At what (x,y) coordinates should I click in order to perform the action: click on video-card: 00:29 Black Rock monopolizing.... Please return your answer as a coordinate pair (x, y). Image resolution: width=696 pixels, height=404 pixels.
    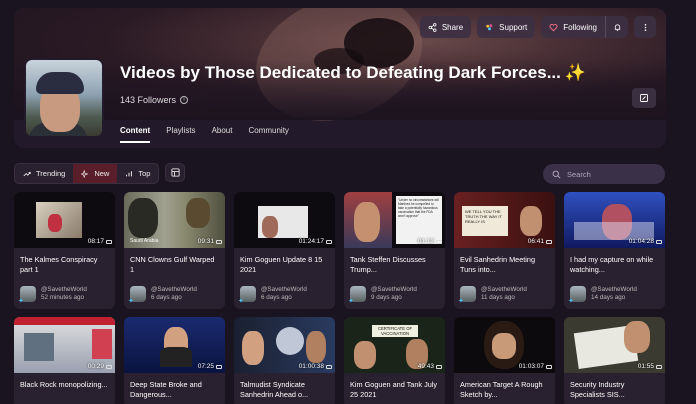
    Looking at the image, I should click on (64, 360).